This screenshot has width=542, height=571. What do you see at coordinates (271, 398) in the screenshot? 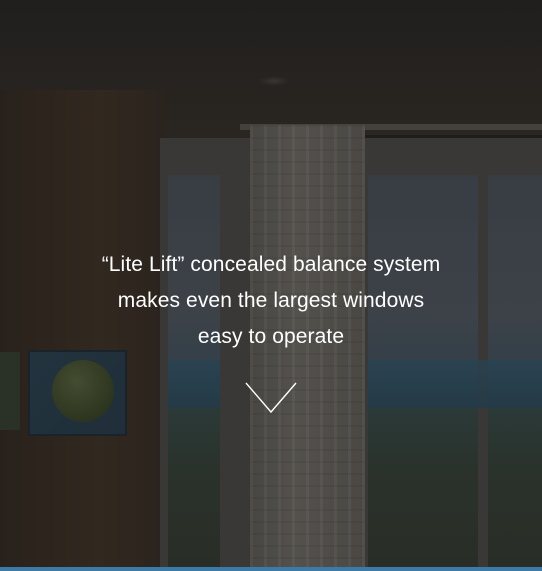
I see `chevron-down-icon` at bounding box center [271, 398].